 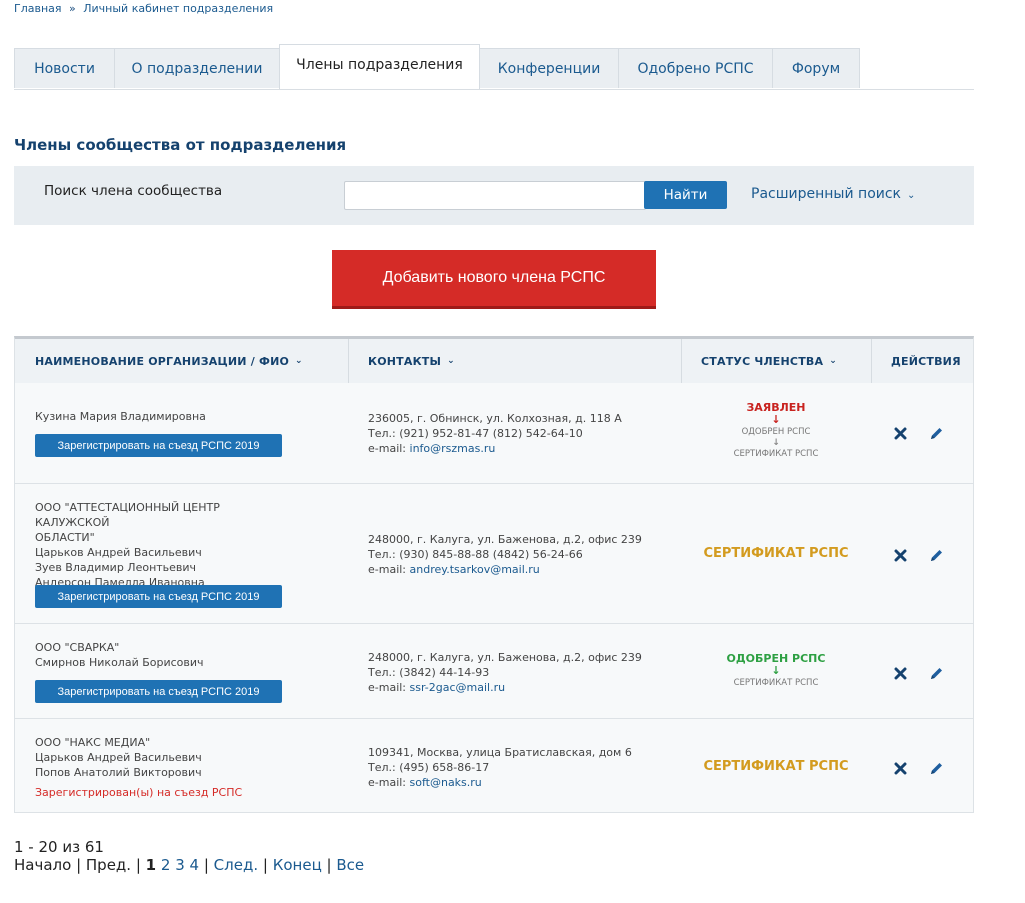 What do you see at coordinates (151, 865) in the screenshot?
I see `pager-current-page: 1` at bounding box center [151, 865].